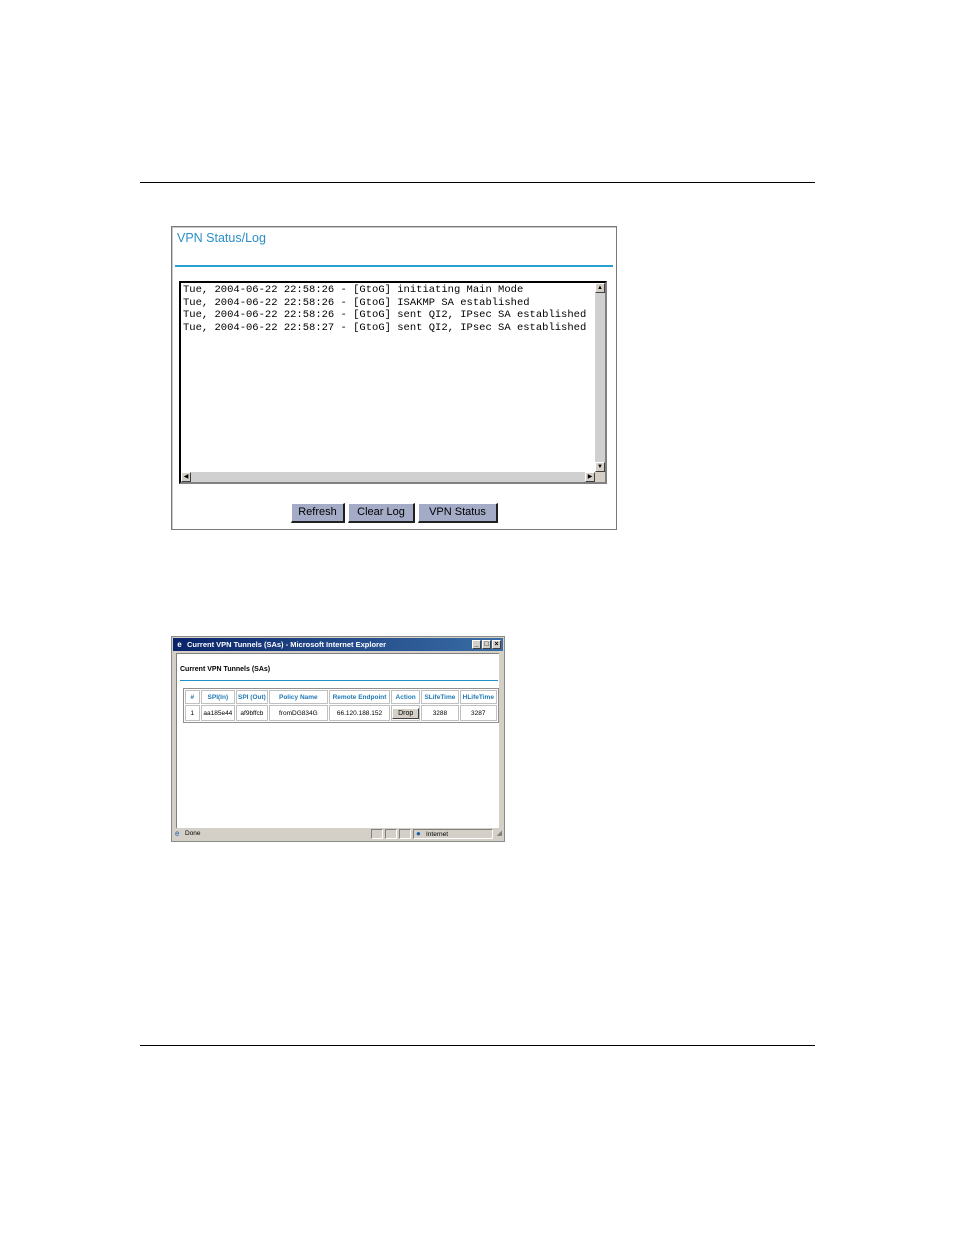 The height and width of the screenshot is (1235, 954). I want to click on zone-label: Internet, so click(437, 834).